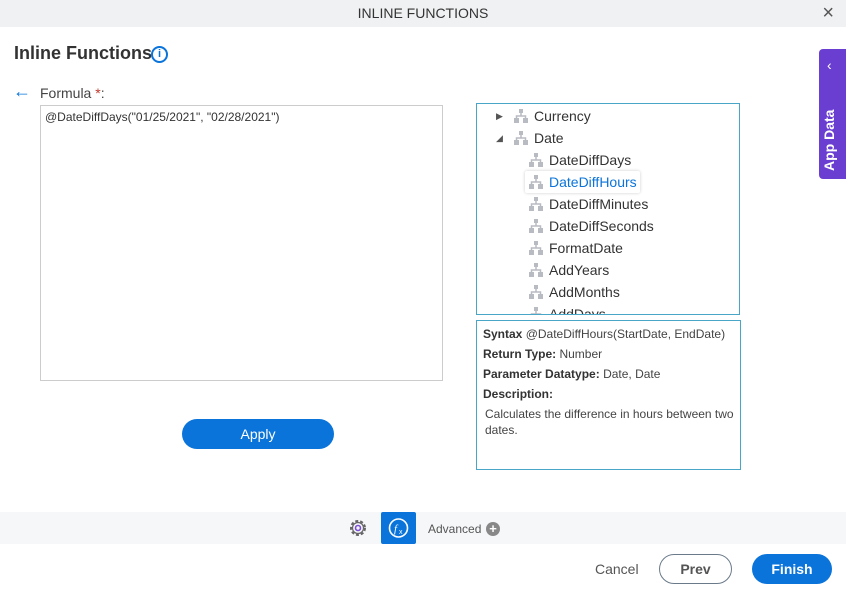  I want to click on chevron-left-icon: ‹, so click(829, 65).